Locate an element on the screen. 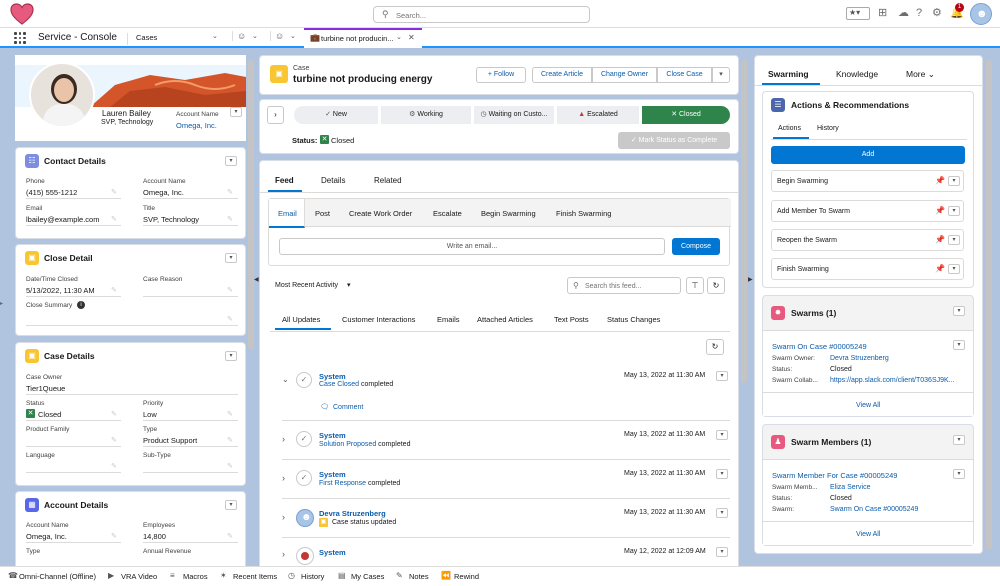 Image resolution: width=1000 pixels, height=586 pixels. create-article-button: Create Article is located at coordinates (562, 75).